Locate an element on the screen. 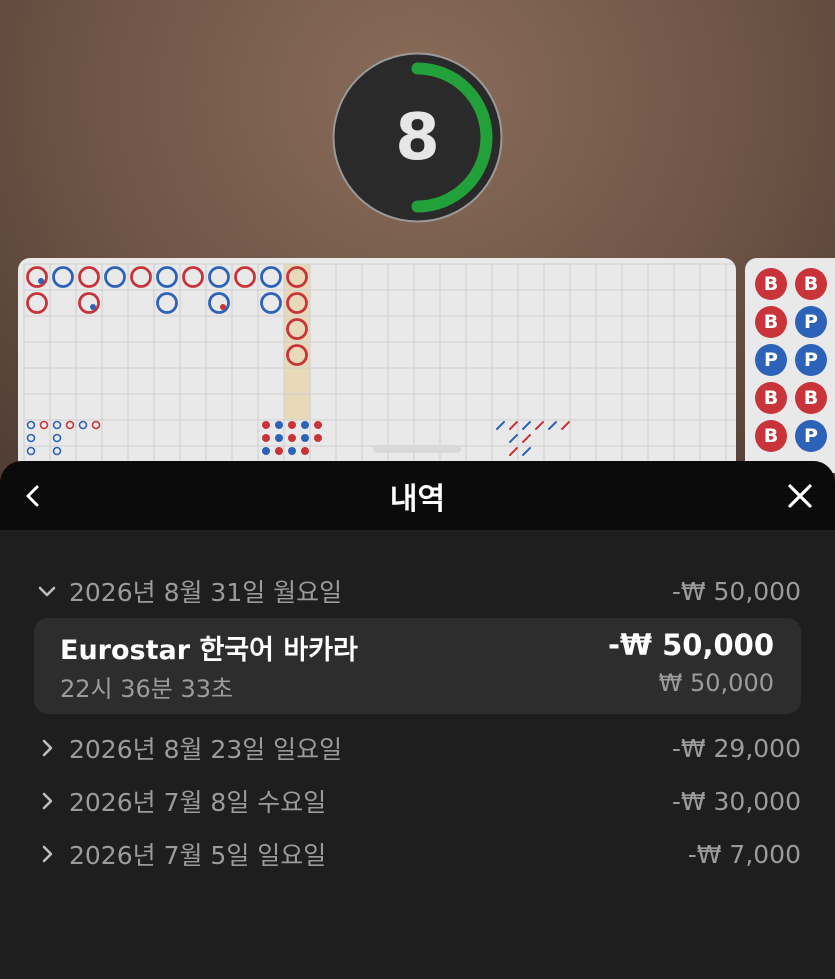 The height and width of the screenshot is (979, 835). close-icon is located at coordinates (800, 496).